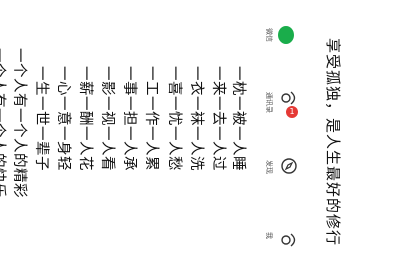 The height and width of the screenshot is (268, 400). I want to click on poem-line: 一事一担一人承, so click(129, 118).